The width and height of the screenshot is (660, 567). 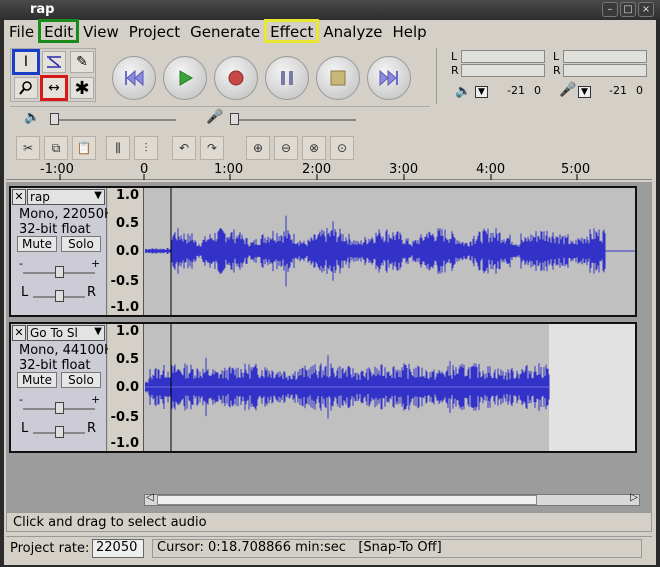 I want to click on track-format: 32-bit float, so click(x=55, y=229).